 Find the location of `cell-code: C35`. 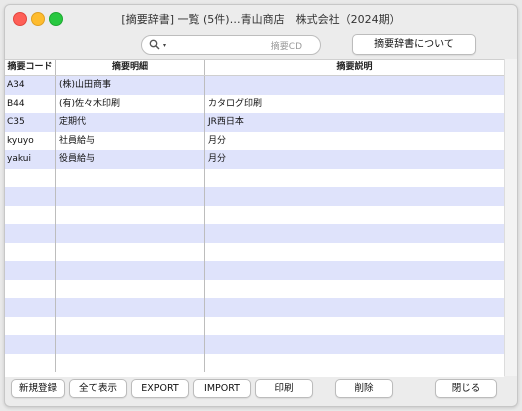

cell-code: C35 is located at coordinates (30, 122).